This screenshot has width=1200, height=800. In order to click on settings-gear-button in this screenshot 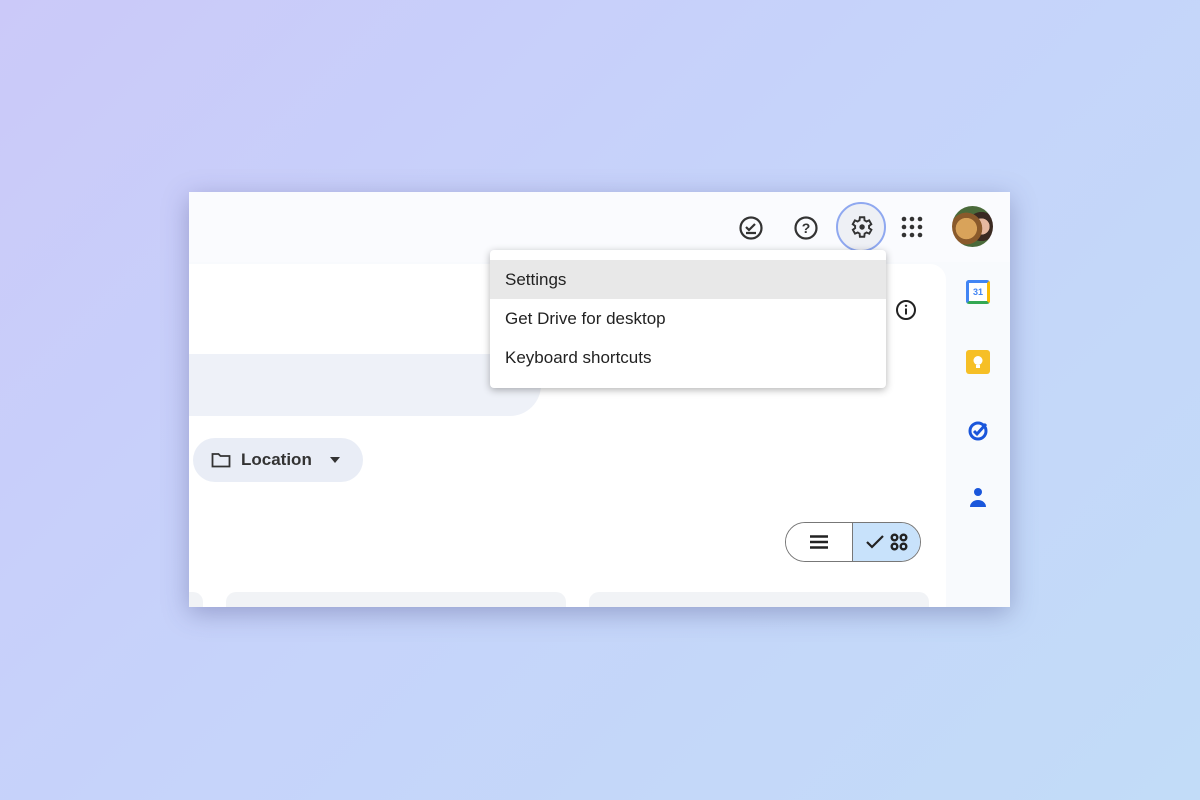, I will do `click(861, 227)`.